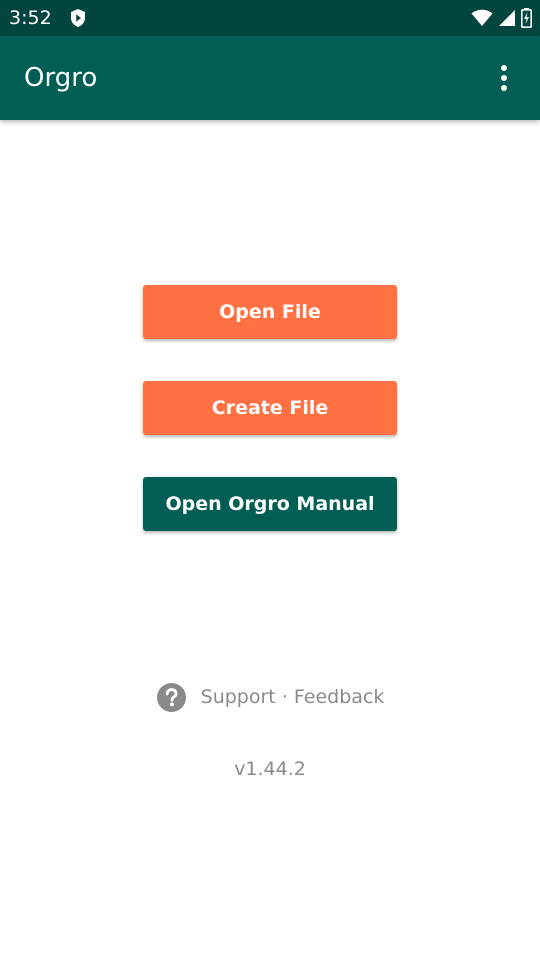  I want to click on overflow-menu-icon, so click(504, 78).